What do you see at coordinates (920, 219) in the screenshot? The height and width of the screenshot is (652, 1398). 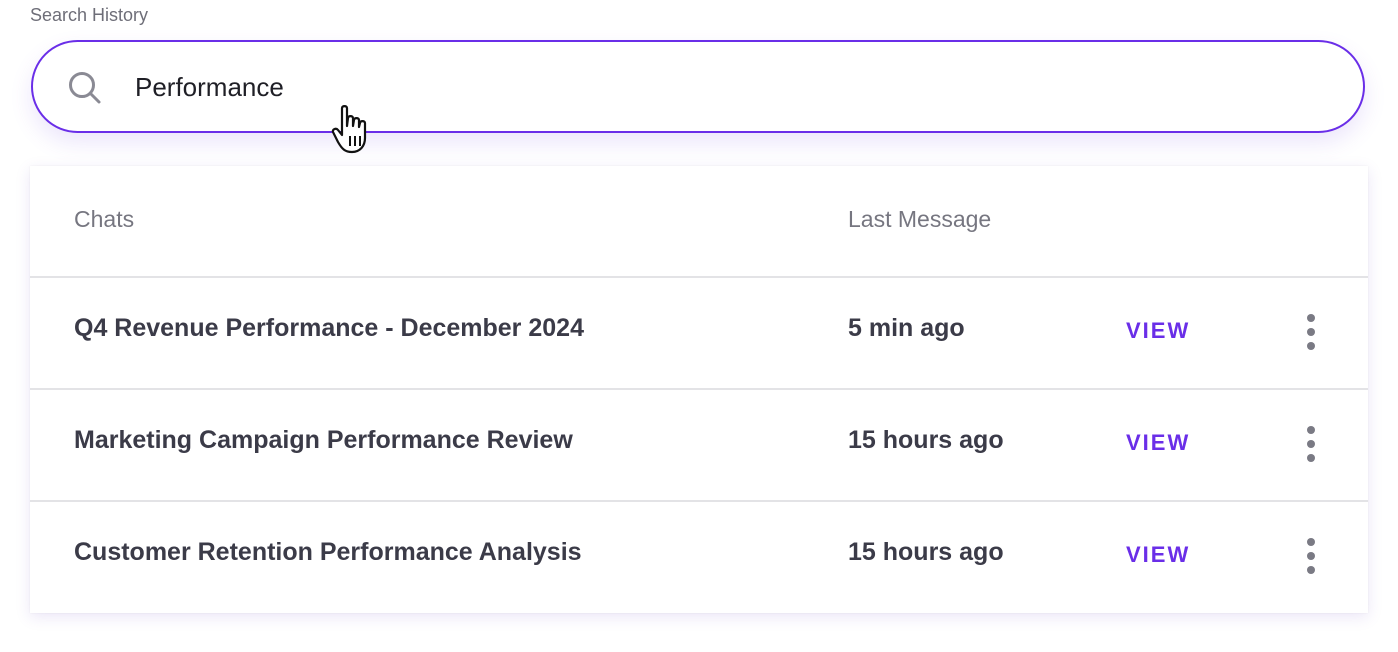 I see `column-header-last-message: Last Message` at bounding box center [920, 219].